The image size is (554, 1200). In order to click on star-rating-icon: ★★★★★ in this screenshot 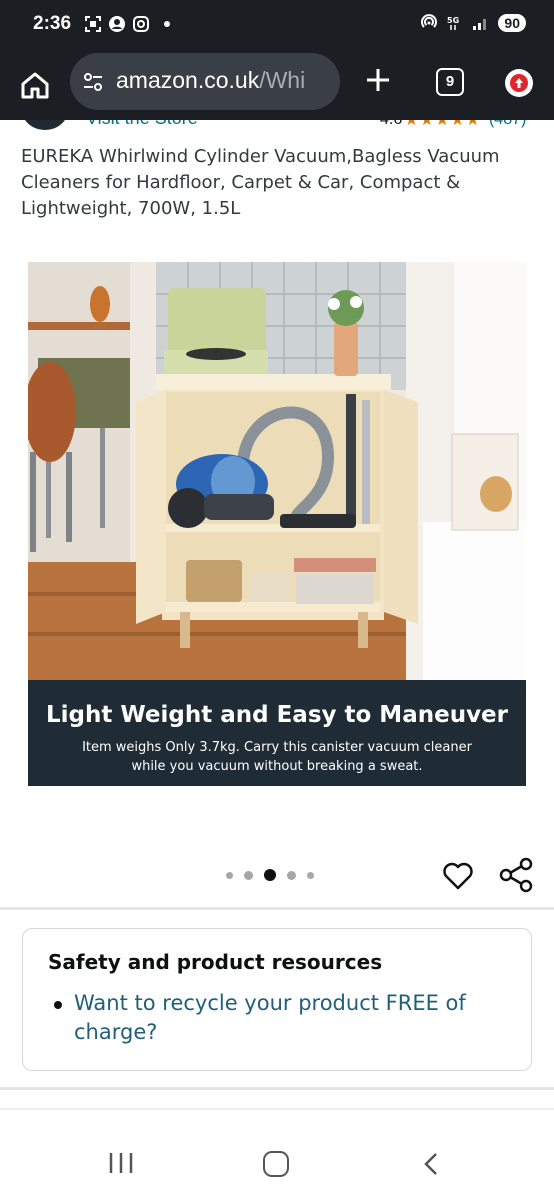, I will do `click(442, 124)`.